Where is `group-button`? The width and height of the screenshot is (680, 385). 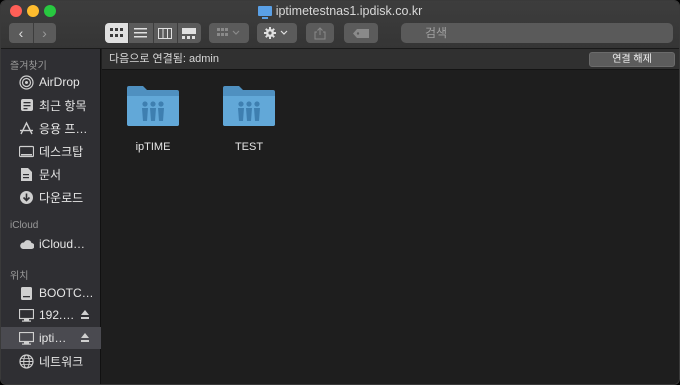
group-button is located at coordinates (229, 33).